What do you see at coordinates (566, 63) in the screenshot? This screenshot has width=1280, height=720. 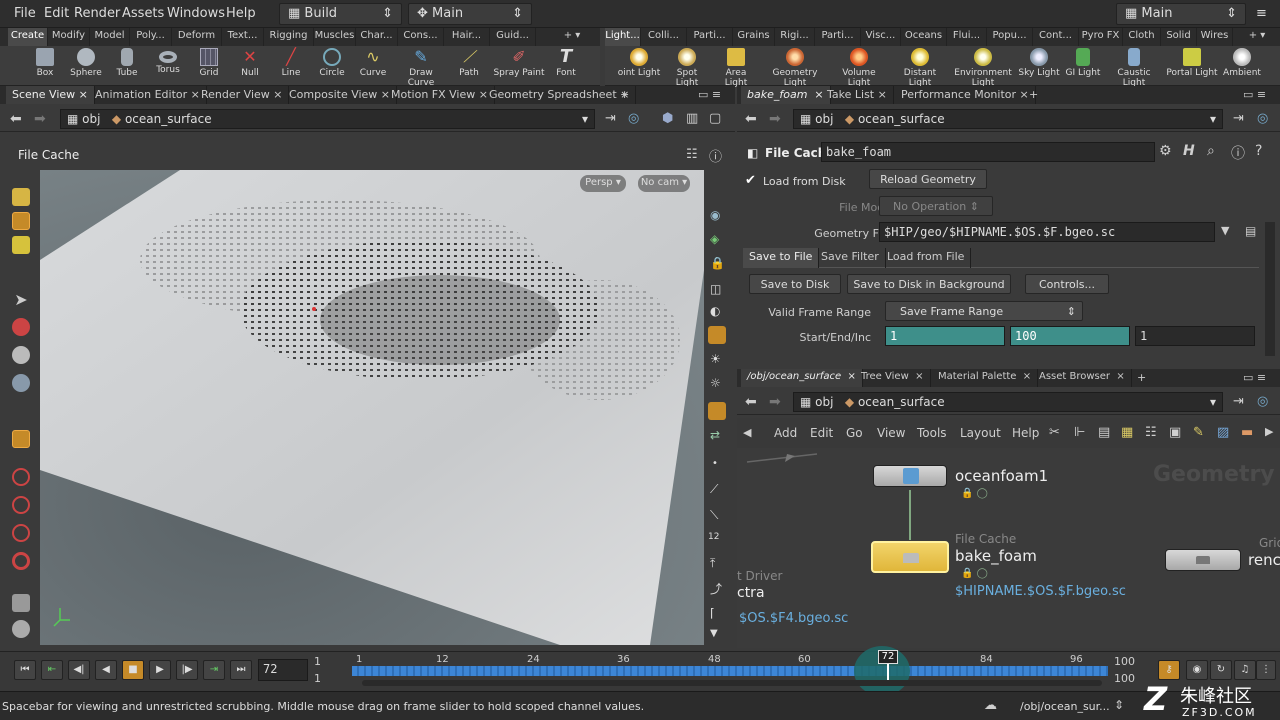 I see `tool-font: T Font` at bounding box center [566, 63].